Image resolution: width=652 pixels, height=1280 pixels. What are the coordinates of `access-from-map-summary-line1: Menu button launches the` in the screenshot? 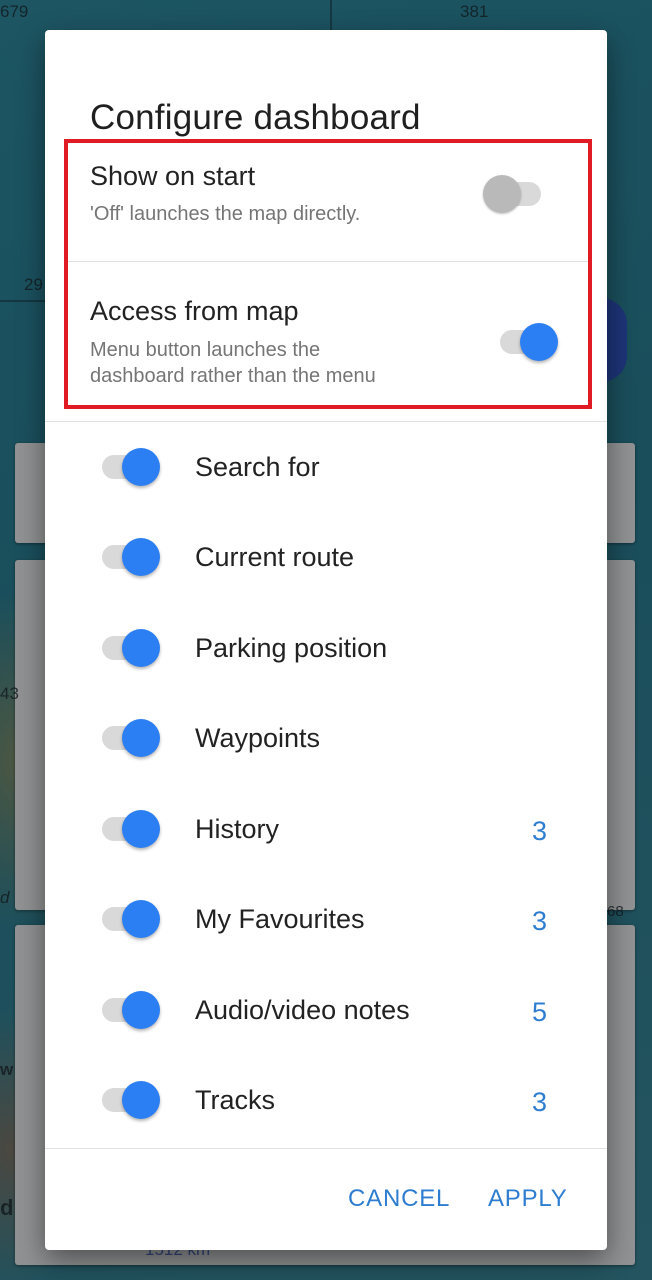 It's located at (205, 350).